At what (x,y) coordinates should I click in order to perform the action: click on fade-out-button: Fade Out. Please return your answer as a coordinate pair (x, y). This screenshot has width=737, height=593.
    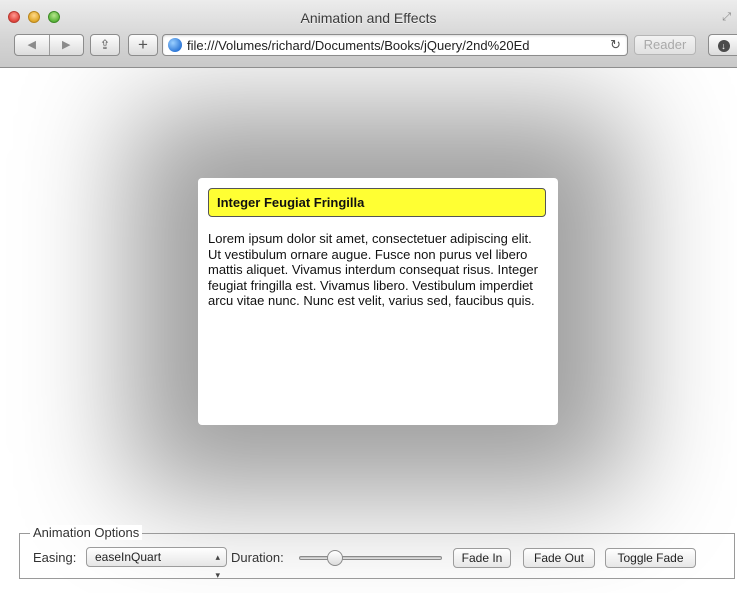
    Looking at the image, I should click on (559, 558).